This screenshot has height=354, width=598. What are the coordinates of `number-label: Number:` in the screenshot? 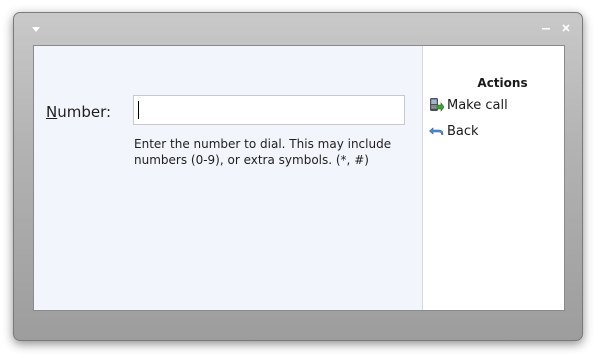 It's located at (78, 112).